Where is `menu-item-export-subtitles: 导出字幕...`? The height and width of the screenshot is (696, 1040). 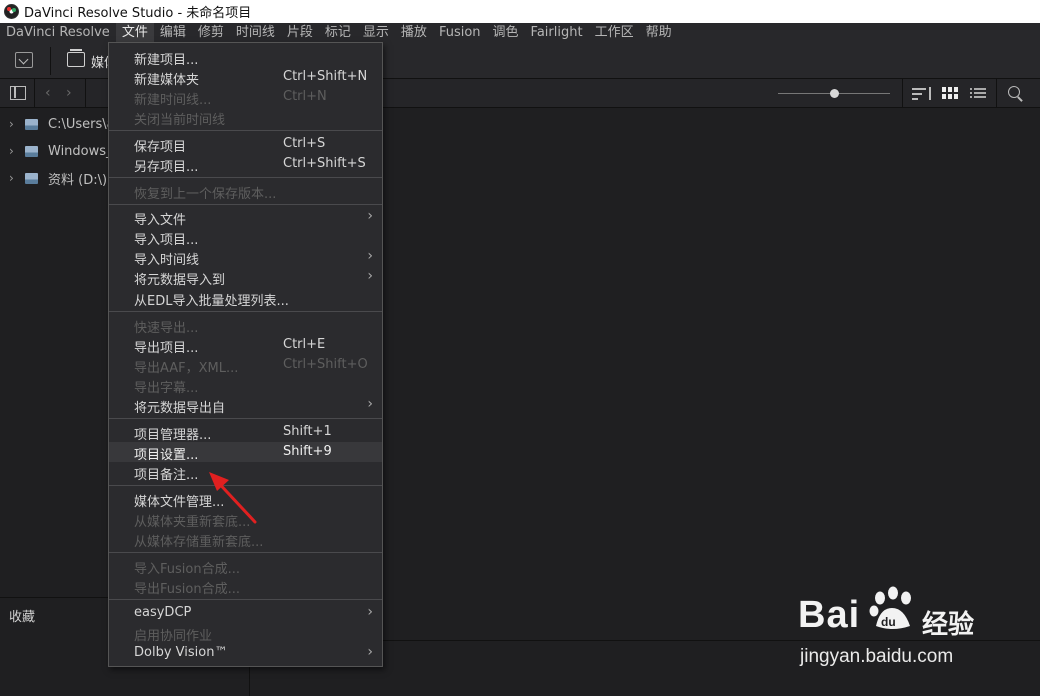 menu-item-export-subtitles: 导出字幕... is located at coordinates (166, 388).